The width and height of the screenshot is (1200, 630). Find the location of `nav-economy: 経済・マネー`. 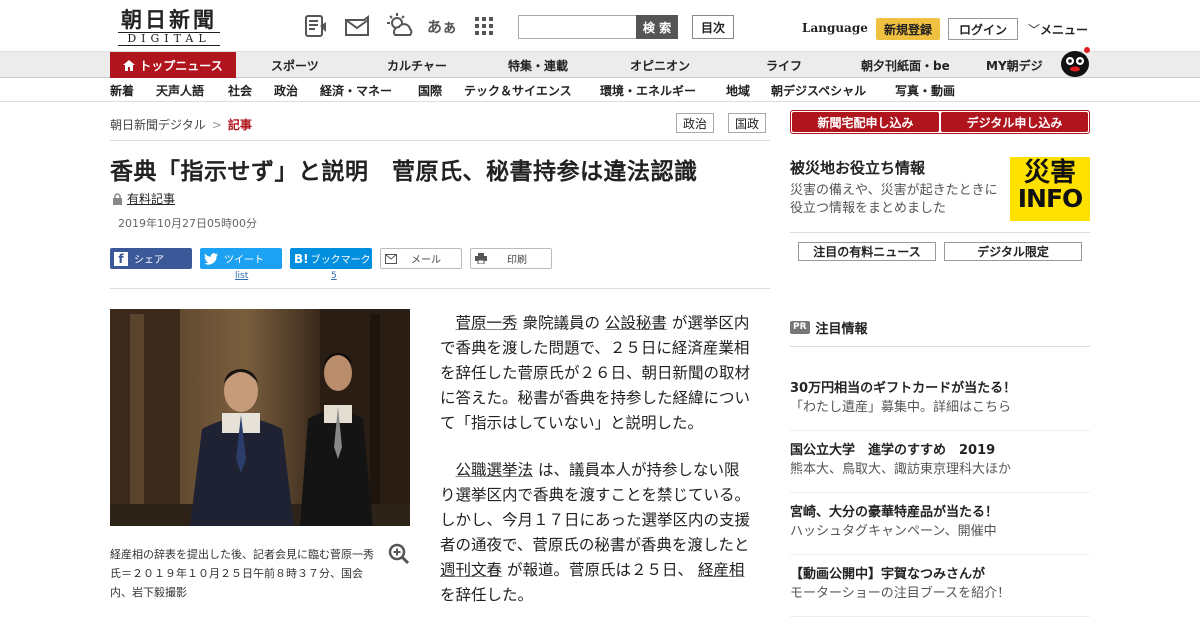

nav-economy: 経済・マネー is located at coordinates (356, 90).